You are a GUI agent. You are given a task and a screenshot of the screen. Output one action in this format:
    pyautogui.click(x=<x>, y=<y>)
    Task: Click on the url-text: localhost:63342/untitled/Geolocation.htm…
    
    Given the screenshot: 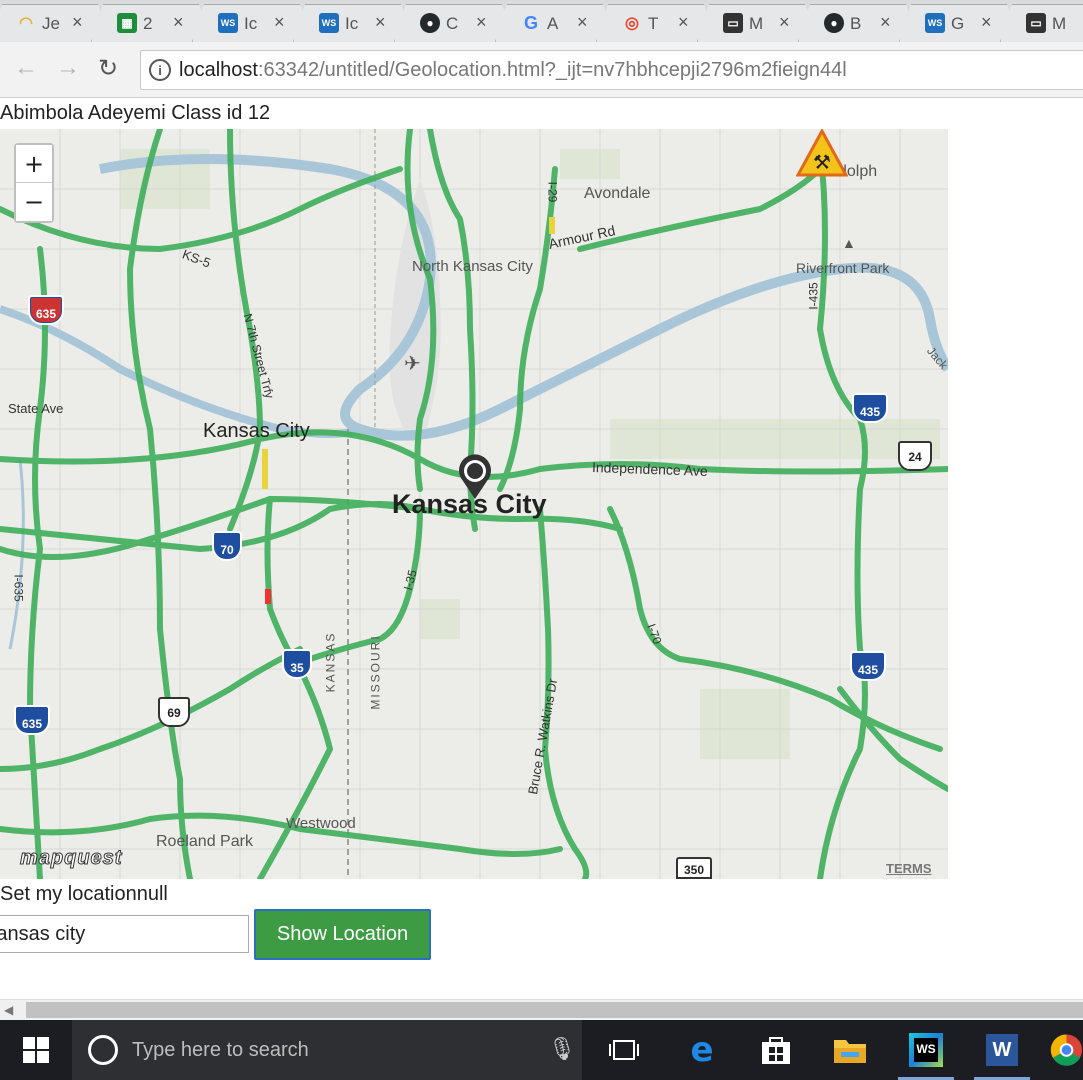 What is the action you would take?
    pyautogui.click(x=513, y=70)
    